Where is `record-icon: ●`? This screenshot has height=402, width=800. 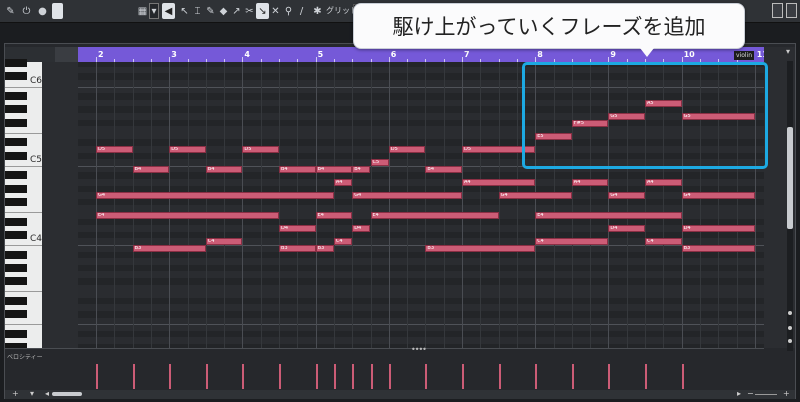
record-icon: ● is located at coordinates (42, 11).